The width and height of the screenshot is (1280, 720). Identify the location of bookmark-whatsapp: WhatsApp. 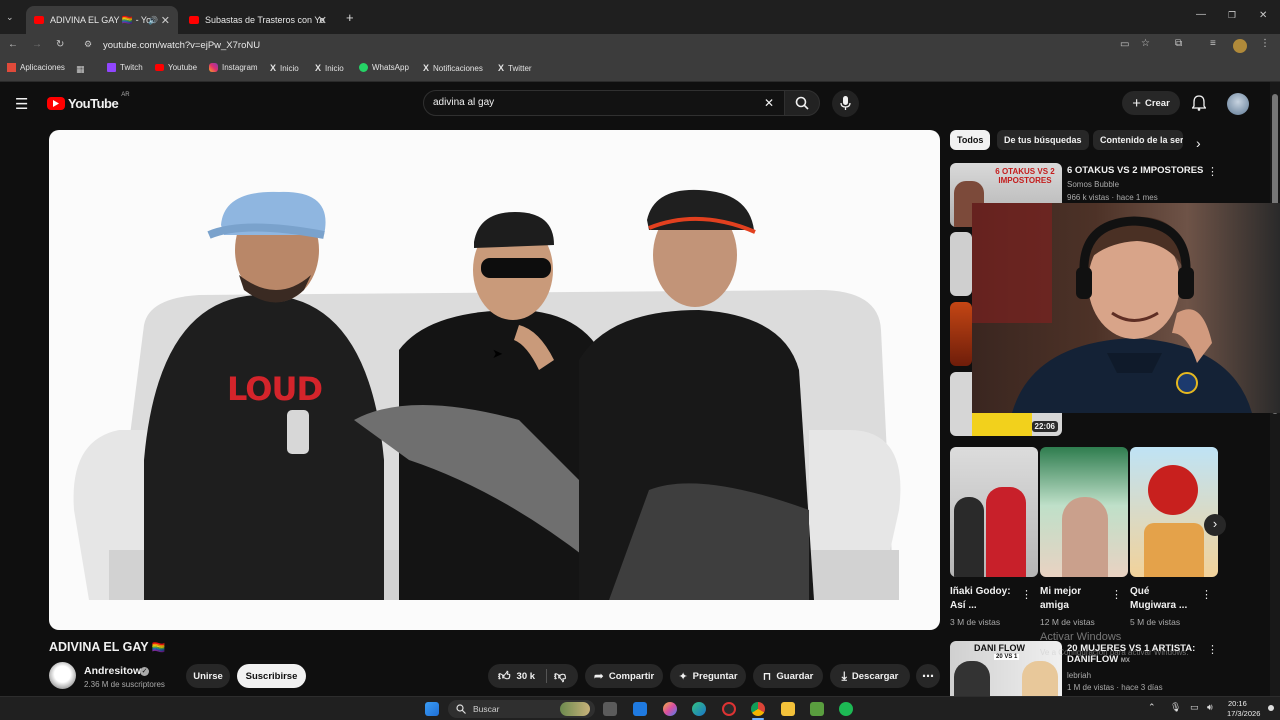
(384, 67).